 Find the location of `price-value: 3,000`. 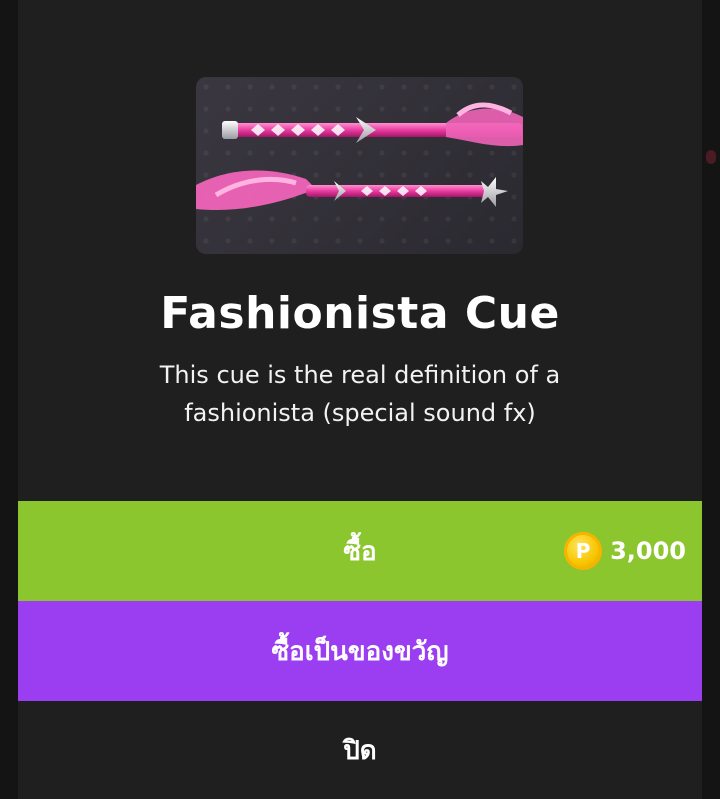

price-value: 3,000 is located at coordinates (648, 551).